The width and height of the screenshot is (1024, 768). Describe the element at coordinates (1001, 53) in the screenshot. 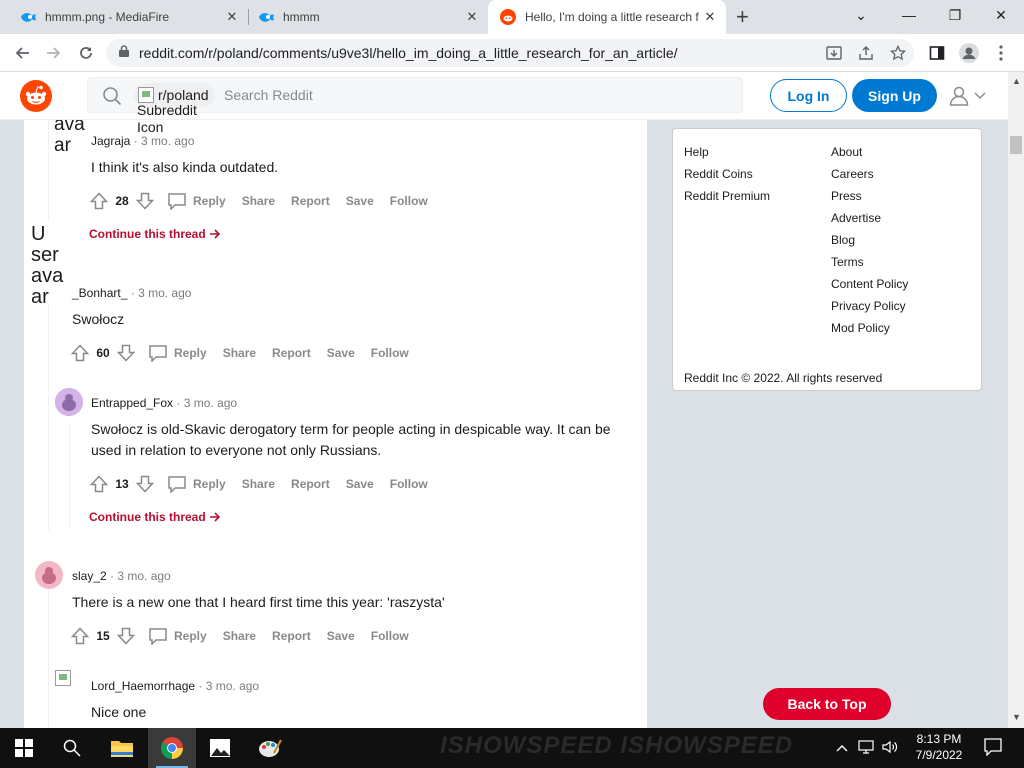

I see `kebab-menu-icon` at that location.